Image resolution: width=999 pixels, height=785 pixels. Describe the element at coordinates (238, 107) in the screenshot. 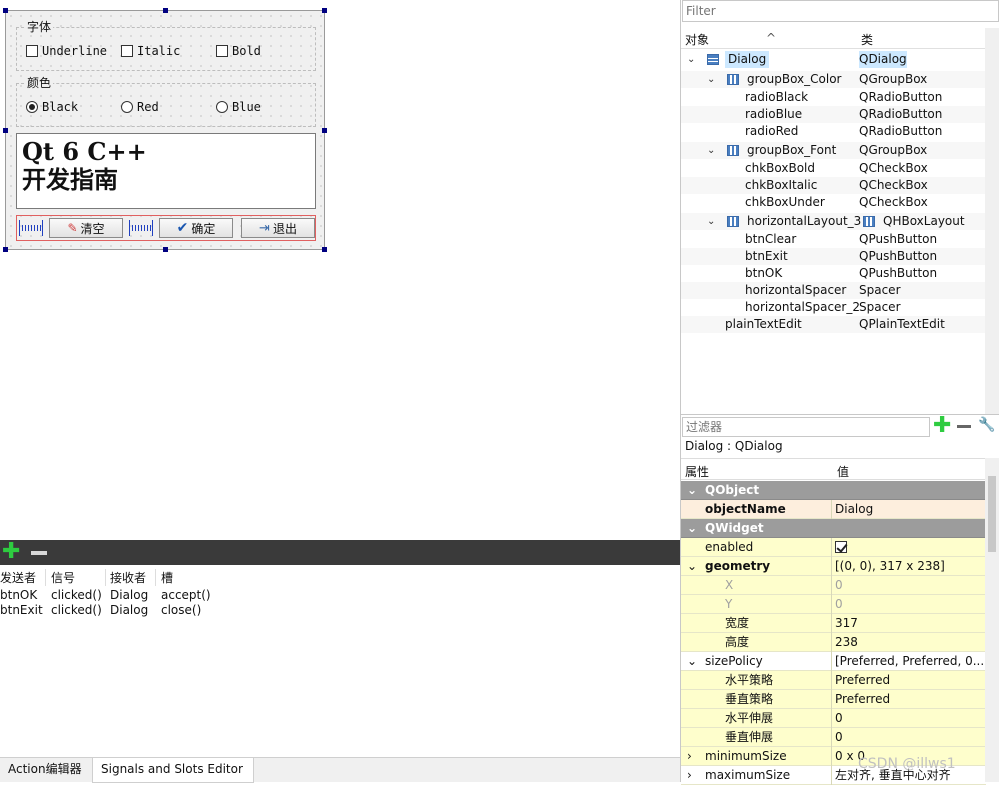

I see `blue-radio: Blue` at that location.